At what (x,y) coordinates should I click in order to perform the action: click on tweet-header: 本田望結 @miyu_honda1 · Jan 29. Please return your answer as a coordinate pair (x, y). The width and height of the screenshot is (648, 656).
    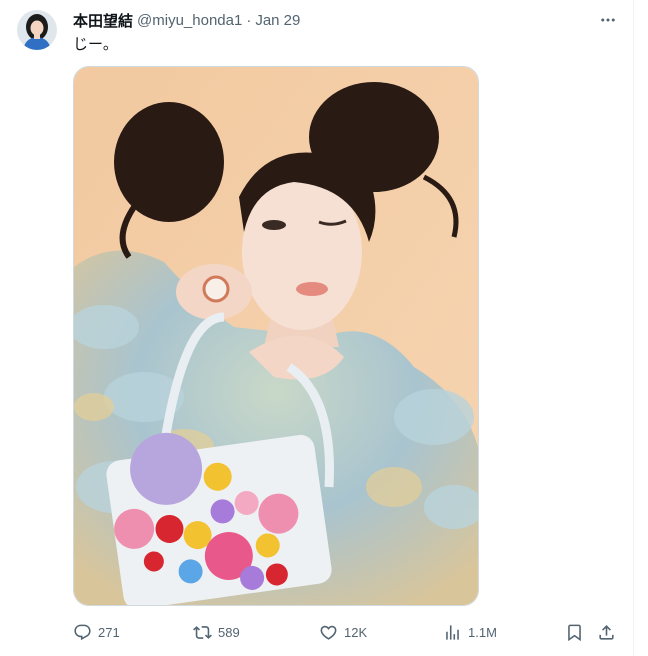
    Looking at the image, I should click on (186, 20).